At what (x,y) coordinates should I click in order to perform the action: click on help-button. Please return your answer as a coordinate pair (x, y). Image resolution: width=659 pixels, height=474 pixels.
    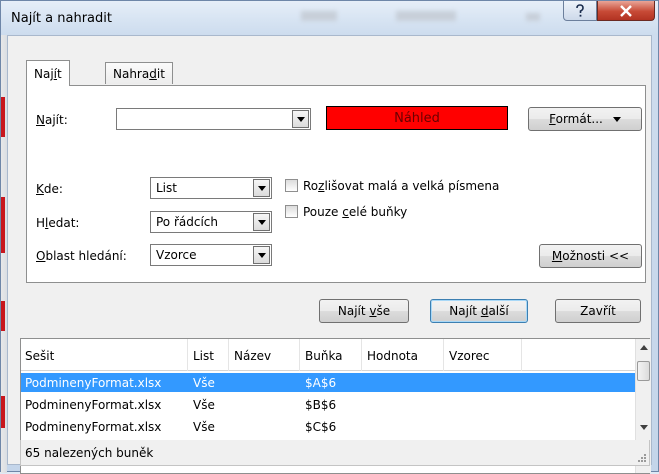
    Looking at the image, I should click on (580, 11).